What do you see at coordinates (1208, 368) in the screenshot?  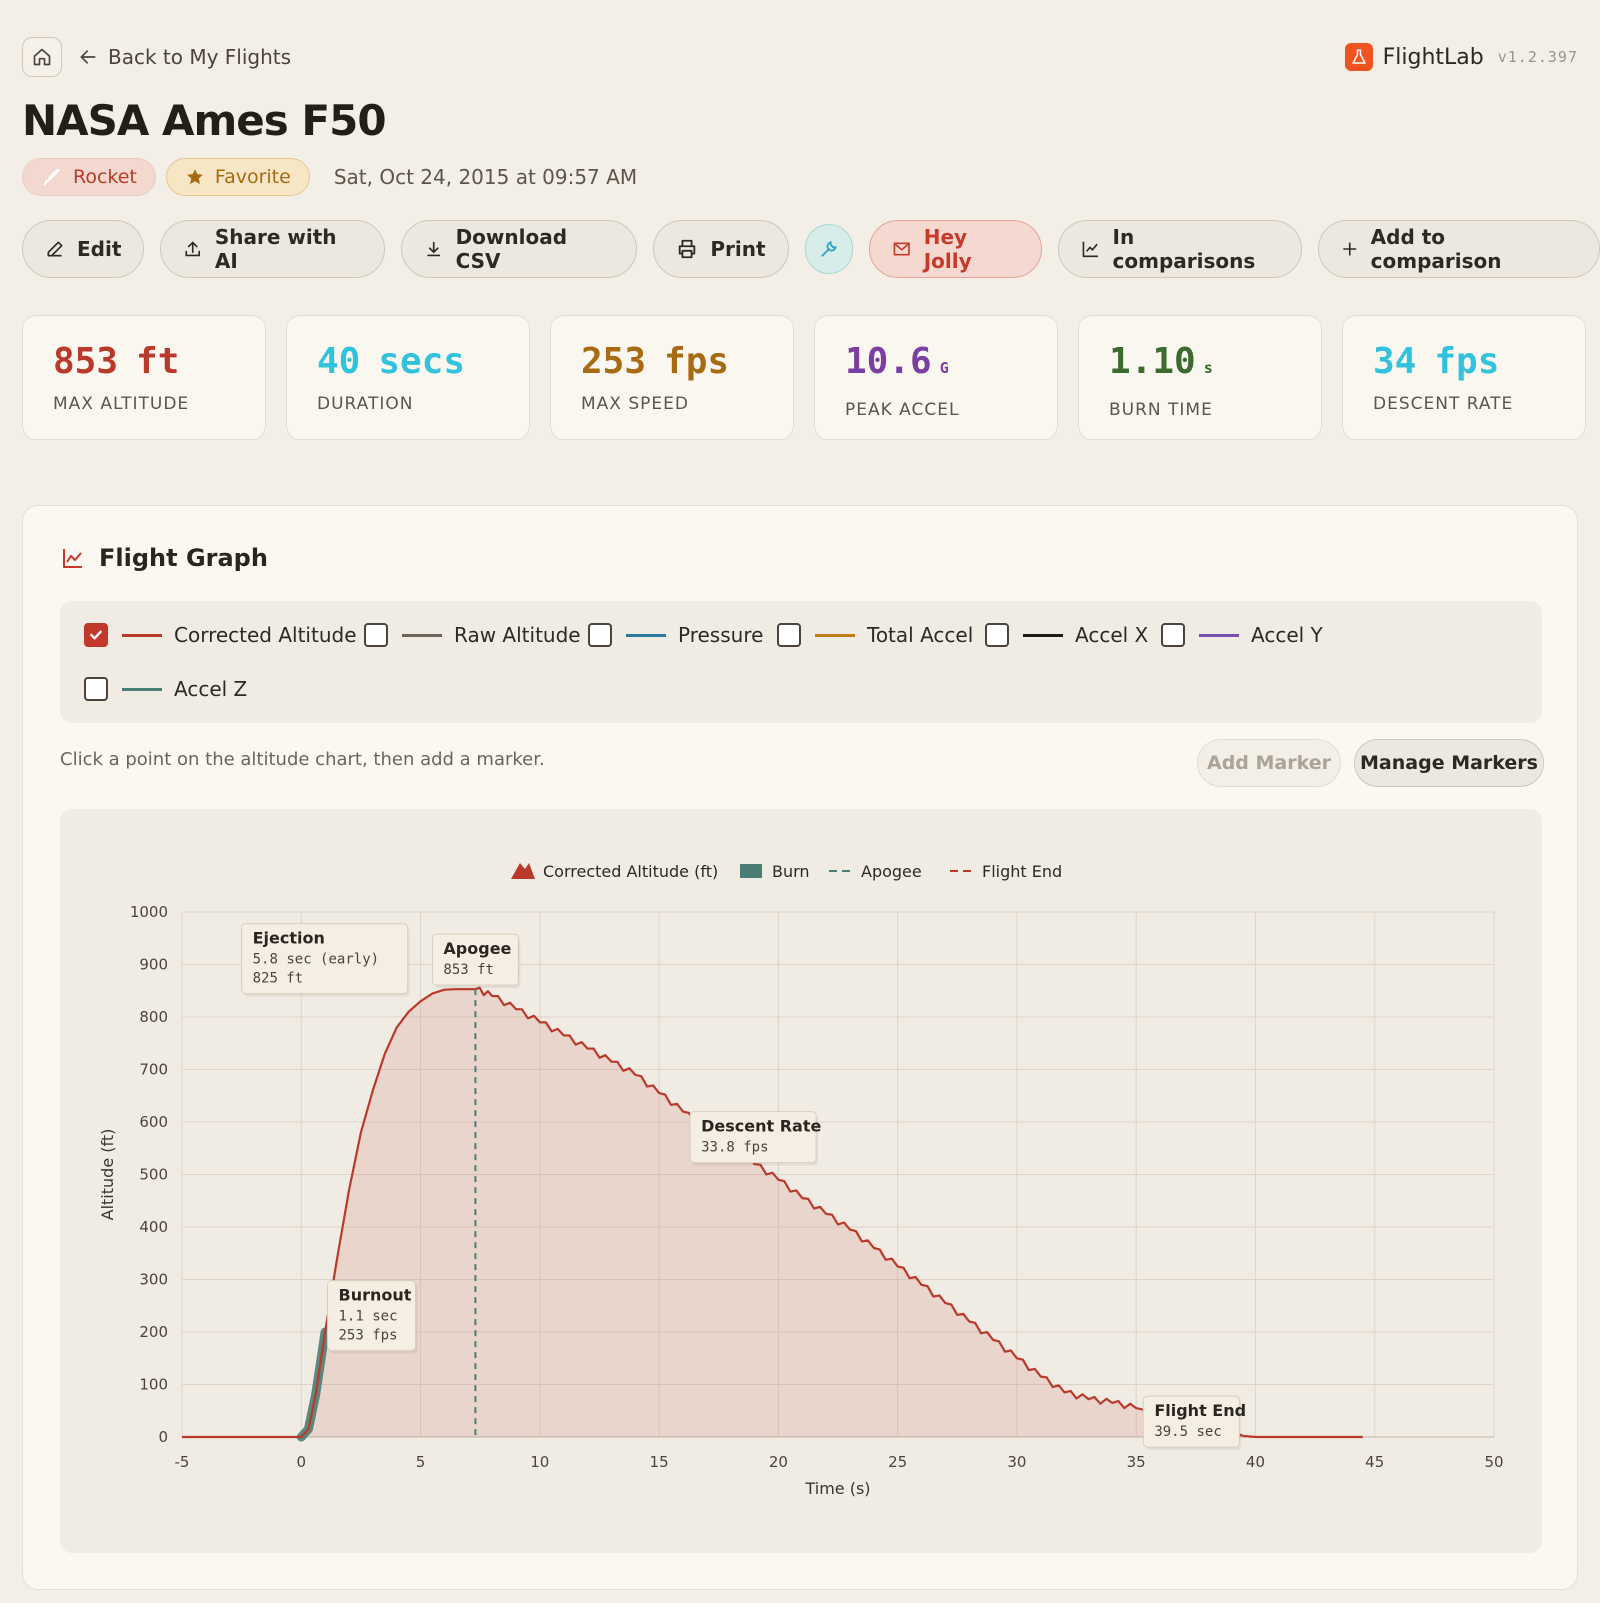 I see `stat-unit: s` at bounding box center [1208, 368].